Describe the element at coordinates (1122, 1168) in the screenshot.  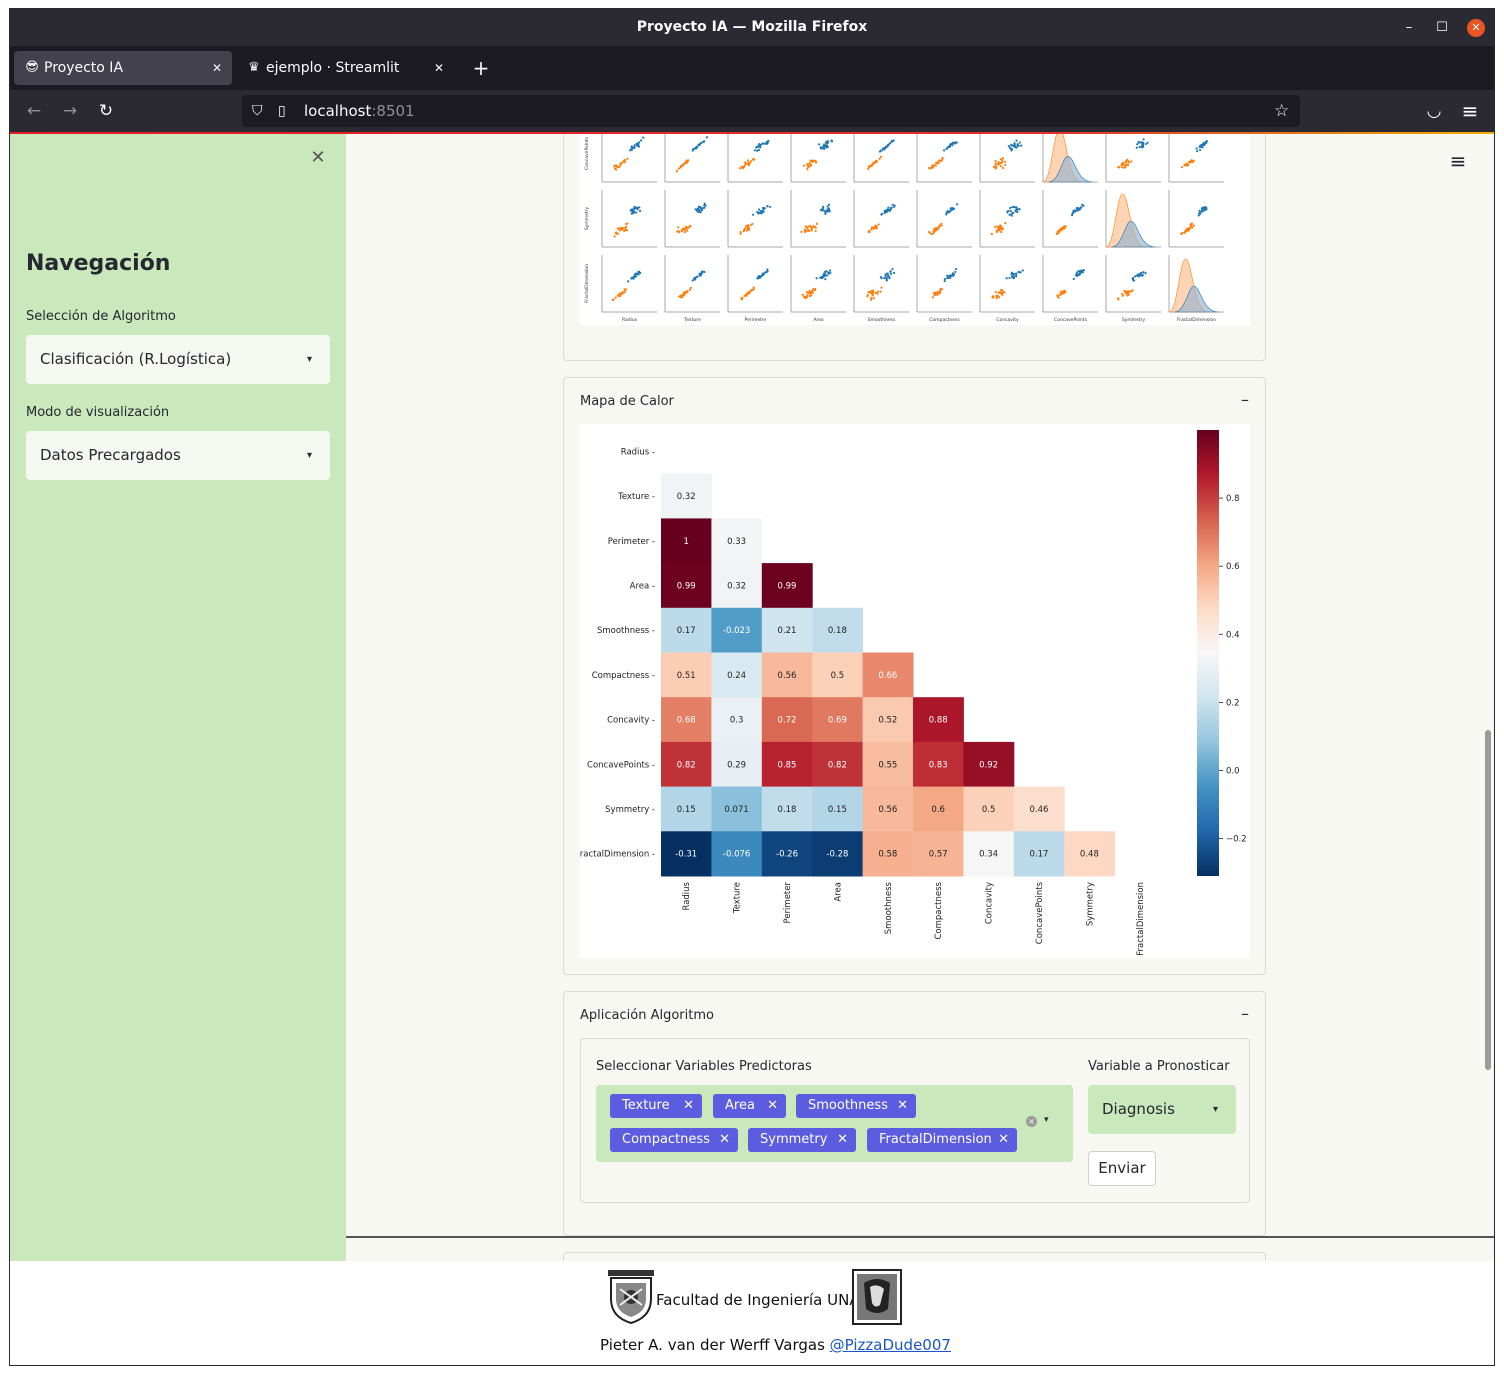
I see `submit-button: Enviar` at that location.